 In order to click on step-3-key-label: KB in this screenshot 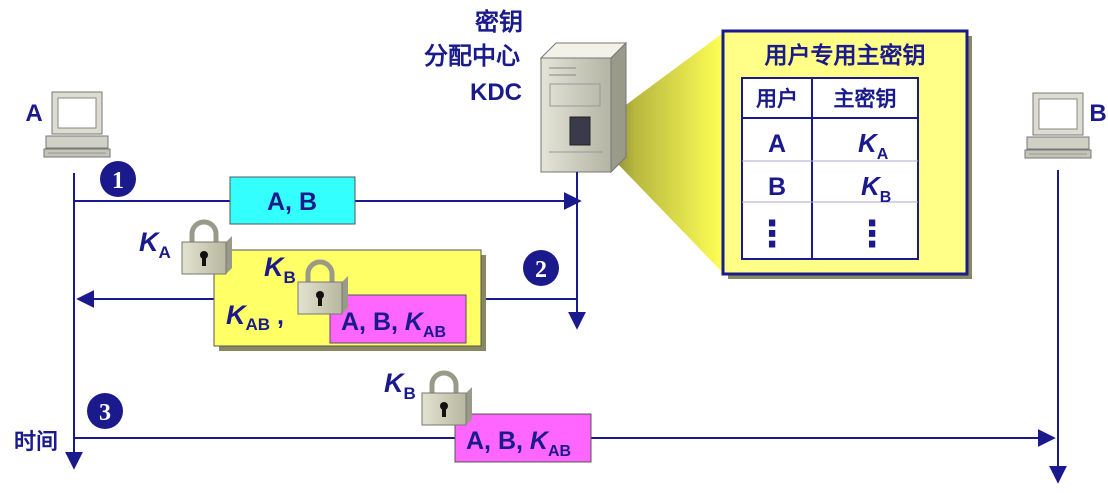, I will do `click(400, 385)`.